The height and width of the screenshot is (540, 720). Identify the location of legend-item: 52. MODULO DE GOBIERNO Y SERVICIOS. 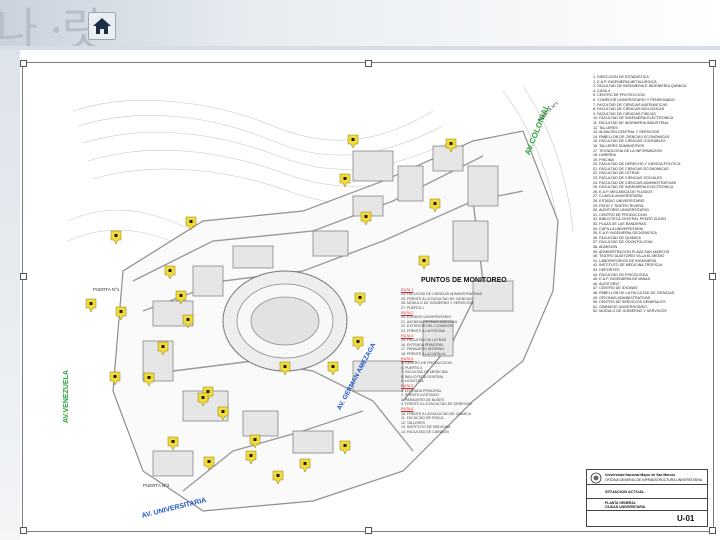
(630, 311).